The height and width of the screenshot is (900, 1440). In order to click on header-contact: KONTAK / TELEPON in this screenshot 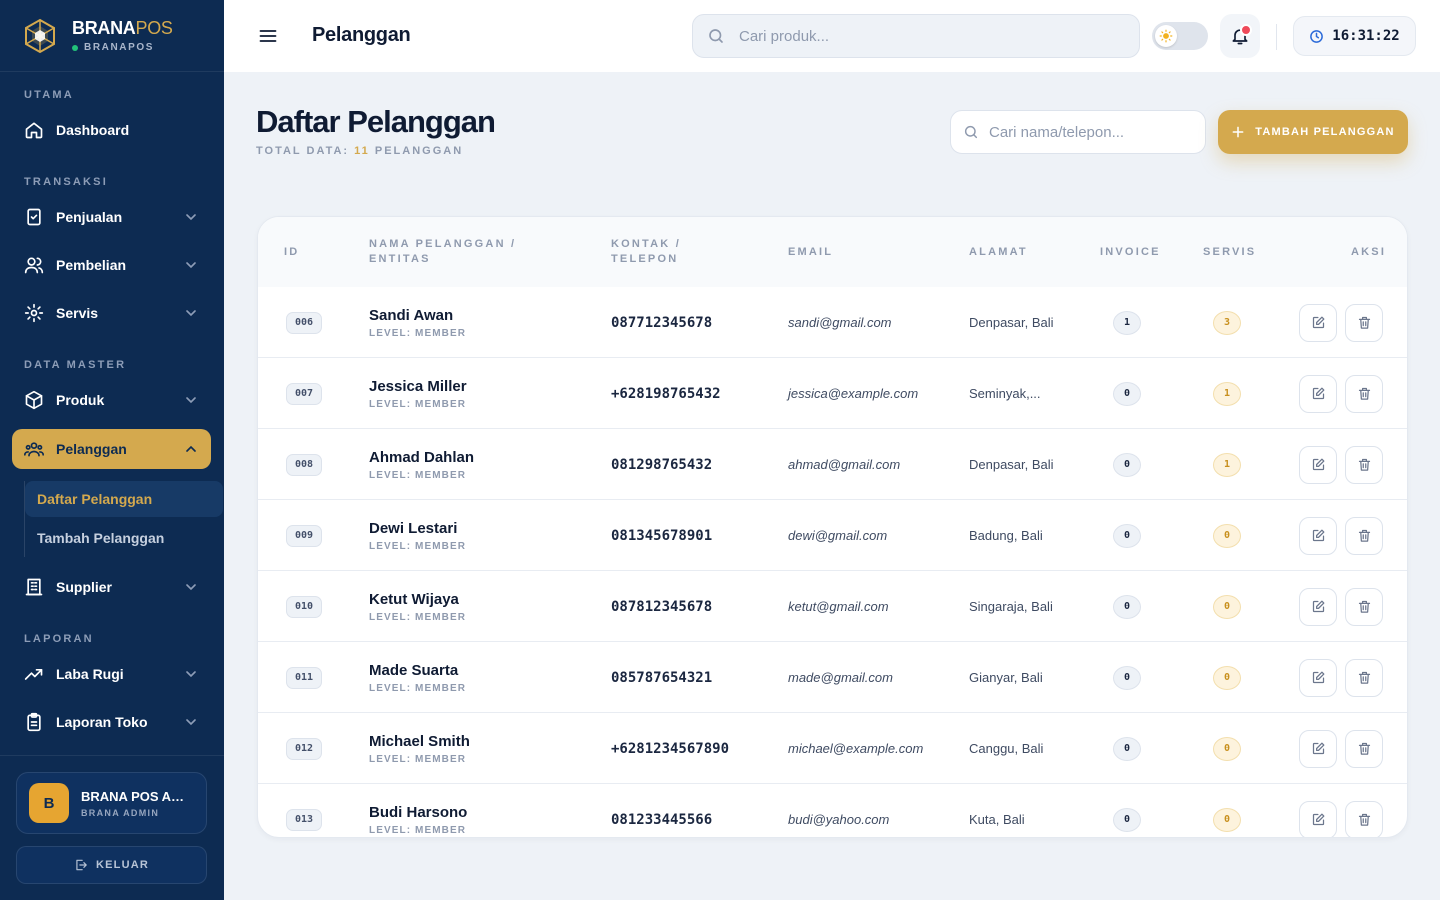, I will do `click(646, 251)`.